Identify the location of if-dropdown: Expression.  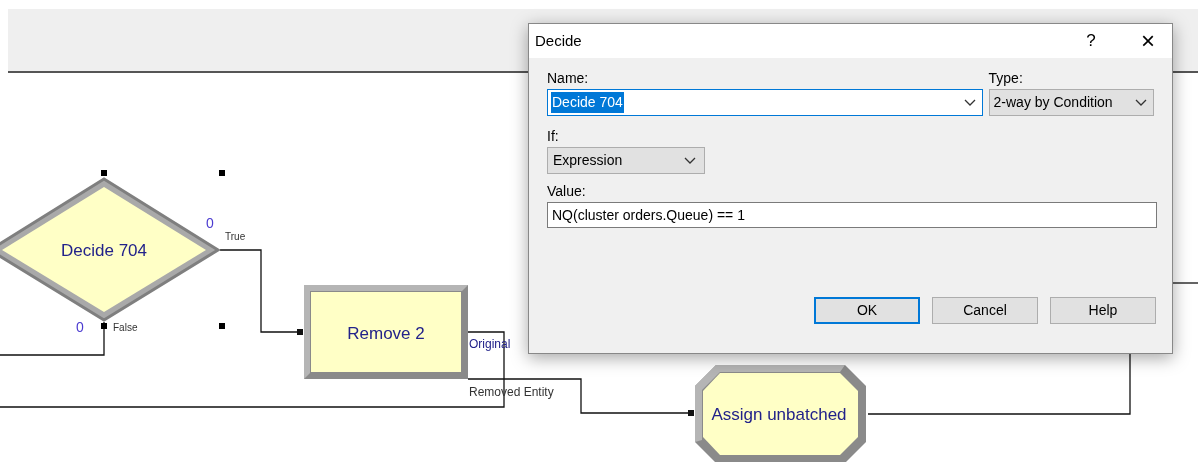
(626, 160).